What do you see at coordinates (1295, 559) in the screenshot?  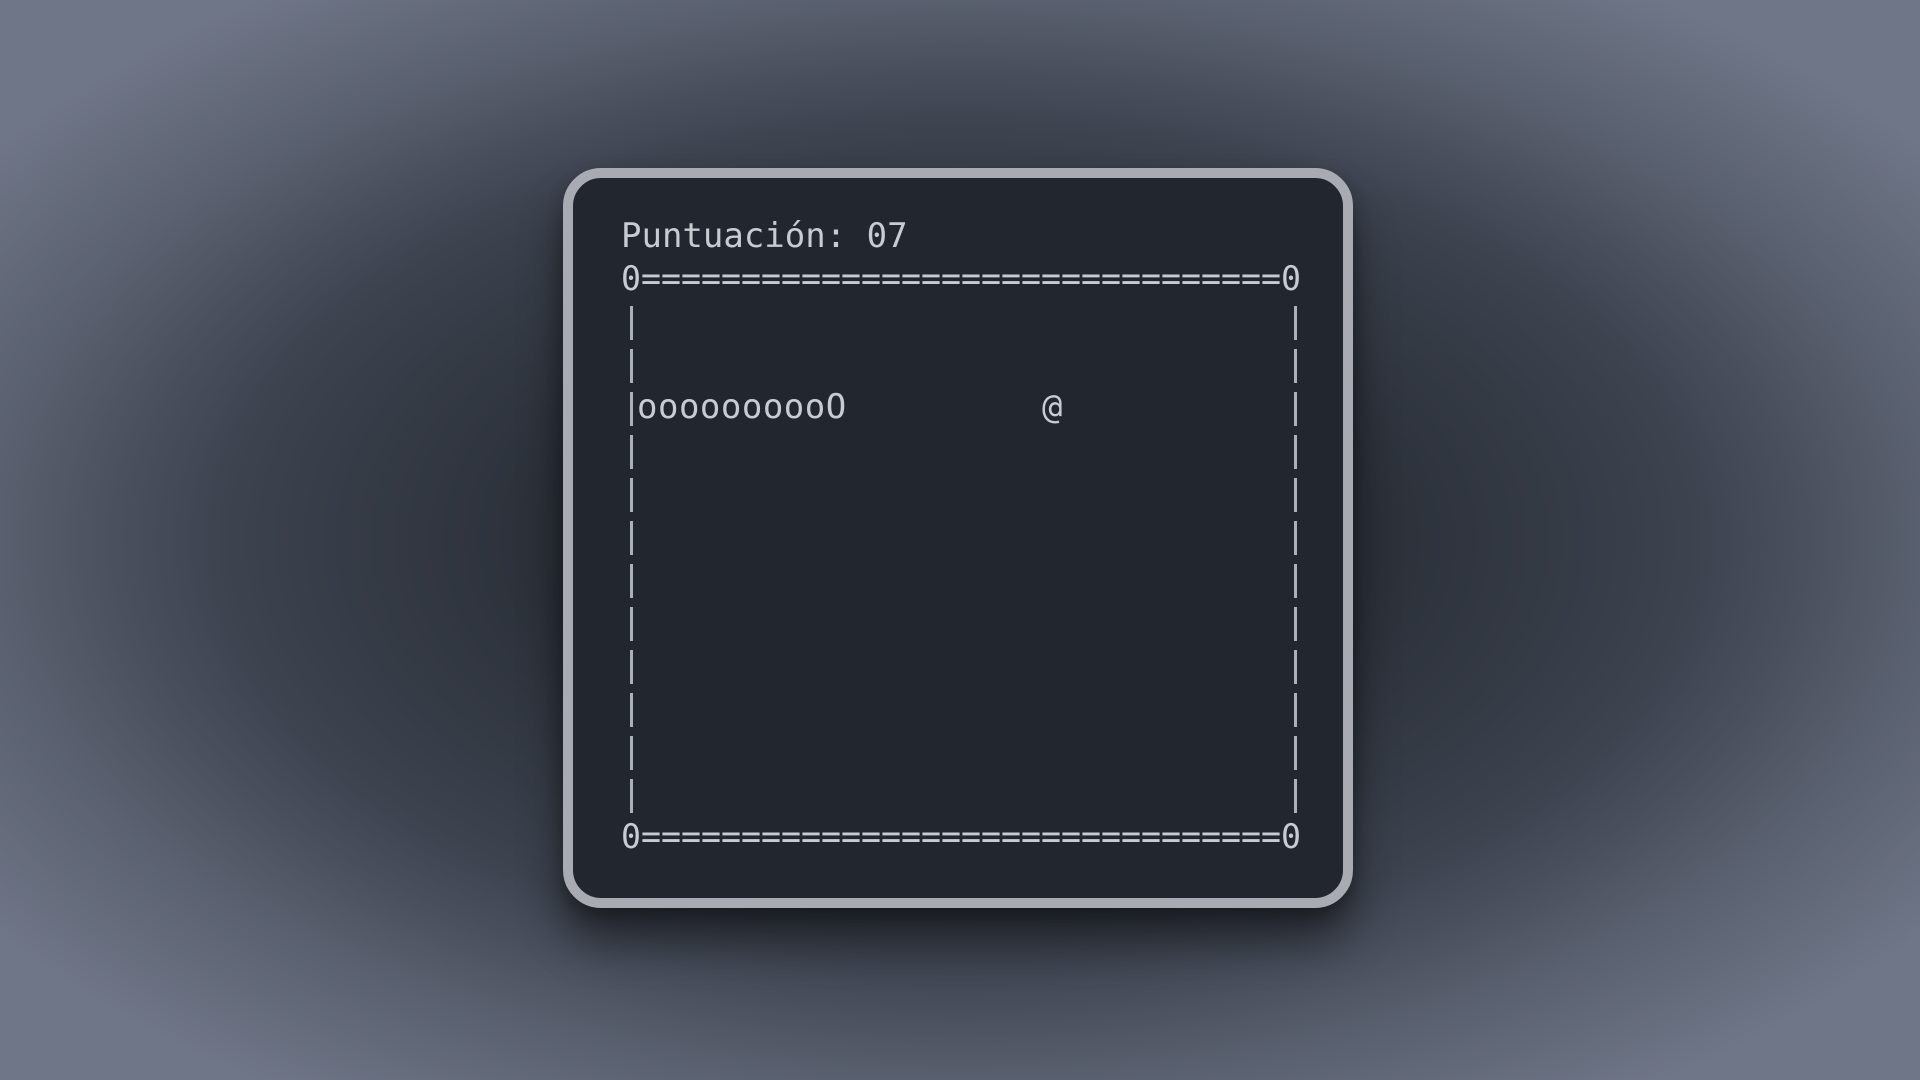 I see `wall-right` at bounding box center [1295, 559].